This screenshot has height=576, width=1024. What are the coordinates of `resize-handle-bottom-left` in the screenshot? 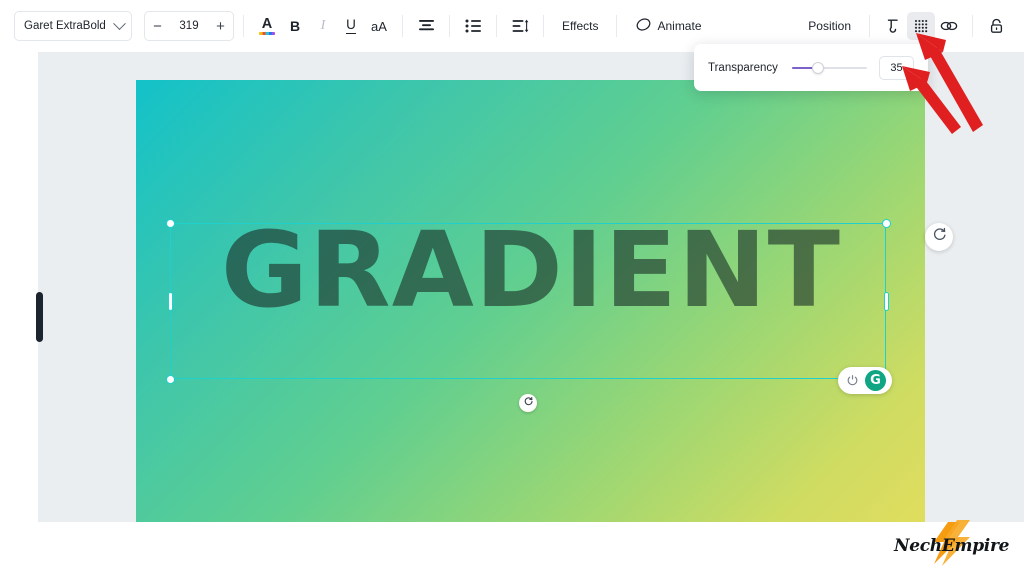 It's located at (170, 379).